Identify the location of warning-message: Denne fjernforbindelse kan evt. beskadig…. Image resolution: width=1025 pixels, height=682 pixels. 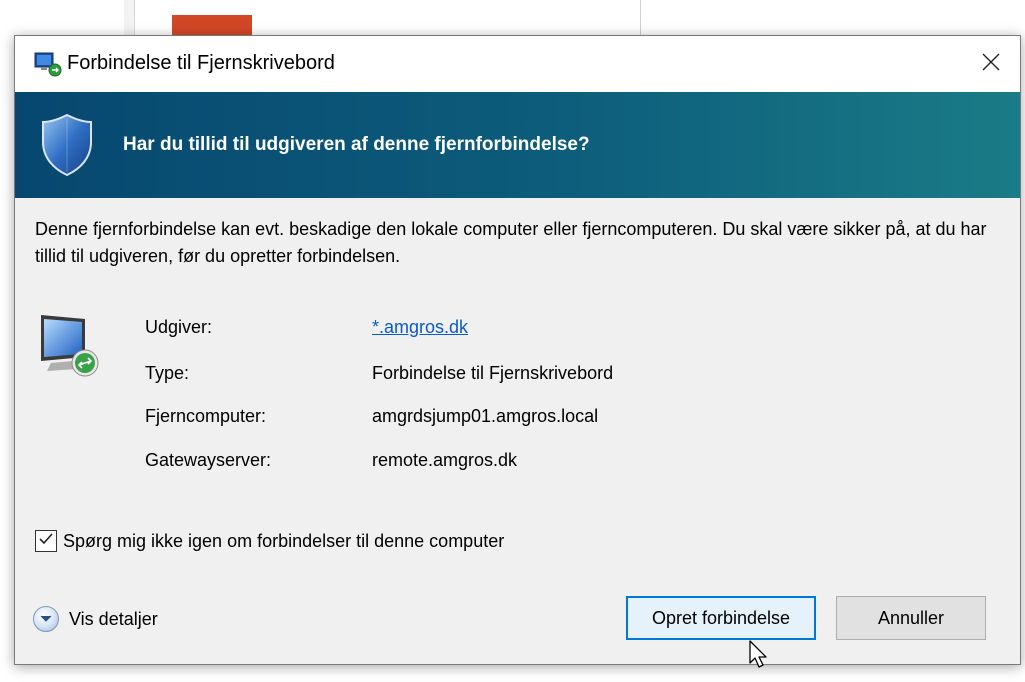
(511, 242).